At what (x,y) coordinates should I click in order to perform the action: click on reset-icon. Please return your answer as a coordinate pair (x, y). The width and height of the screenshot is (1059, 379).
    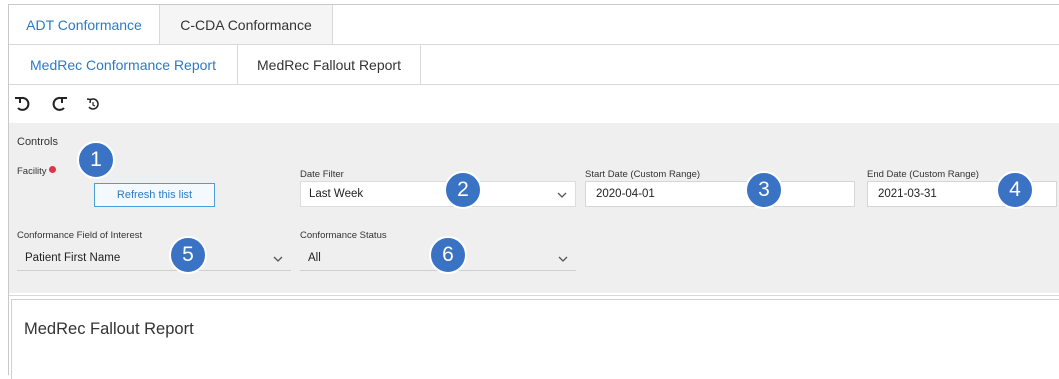
    Looking at the image, I should click on (93, 104).